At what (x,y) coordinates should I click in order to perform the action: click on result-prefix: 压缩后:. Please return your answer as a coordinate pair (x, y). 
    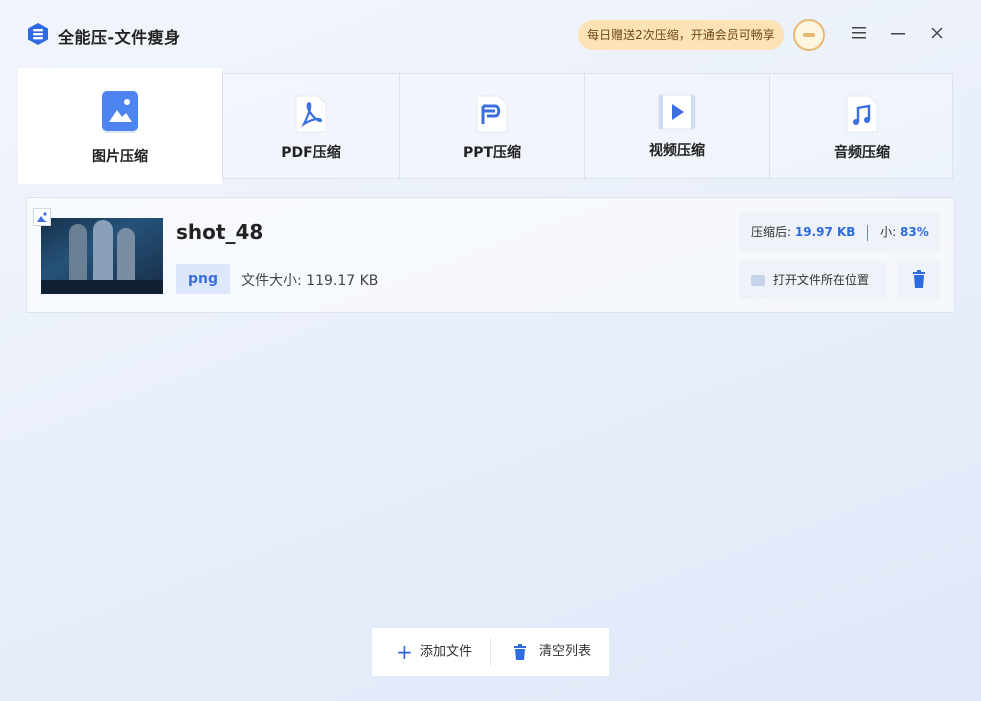
    Looking at the image, I should click on (771, 232).